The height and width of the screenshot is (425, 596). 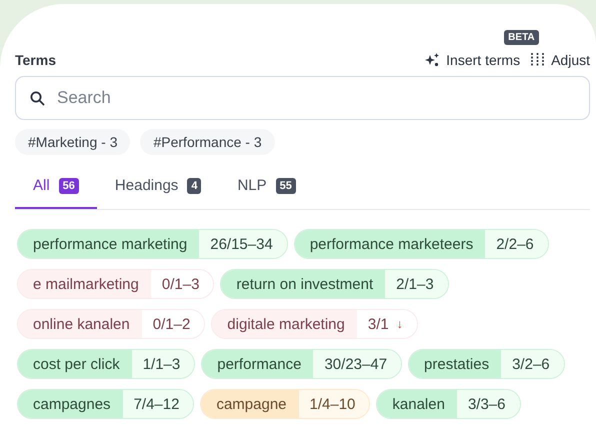 I want to click on term-chip: performance 30/23–47, so click(x=301, y=364).